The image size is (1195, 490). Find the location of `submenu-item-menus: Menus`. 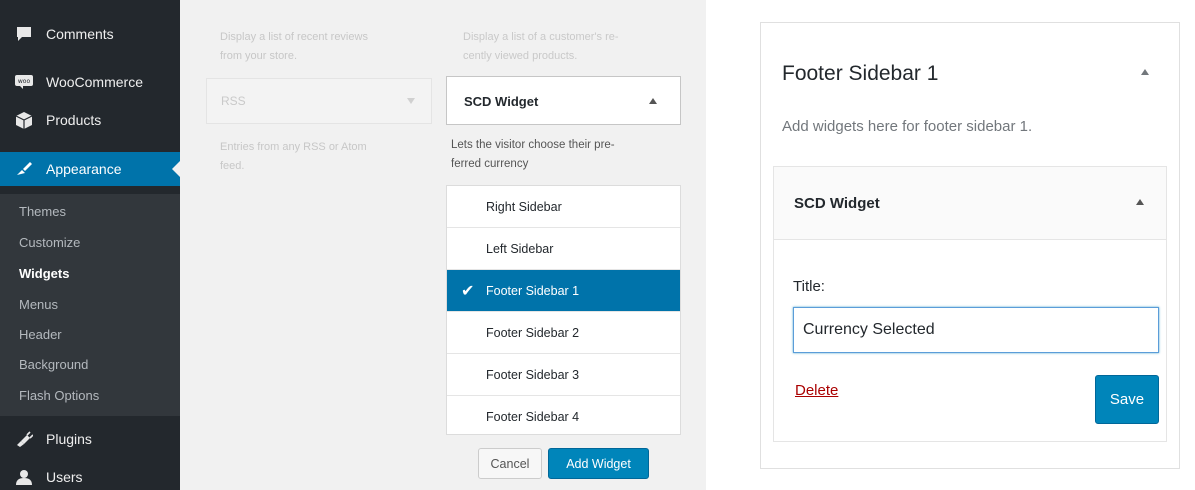

submenu-item-menus: Menus is located at coordinates (38, 304).